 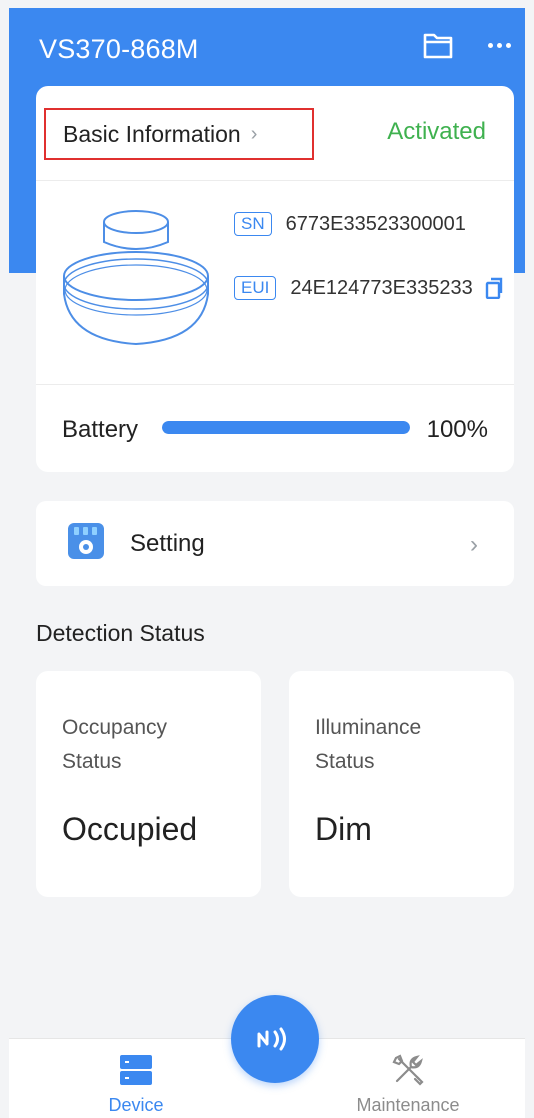 What do you see at coordinates (408, 1070) in the screenshot?
I see `tools-icon` at bounding box center [408, 1070].